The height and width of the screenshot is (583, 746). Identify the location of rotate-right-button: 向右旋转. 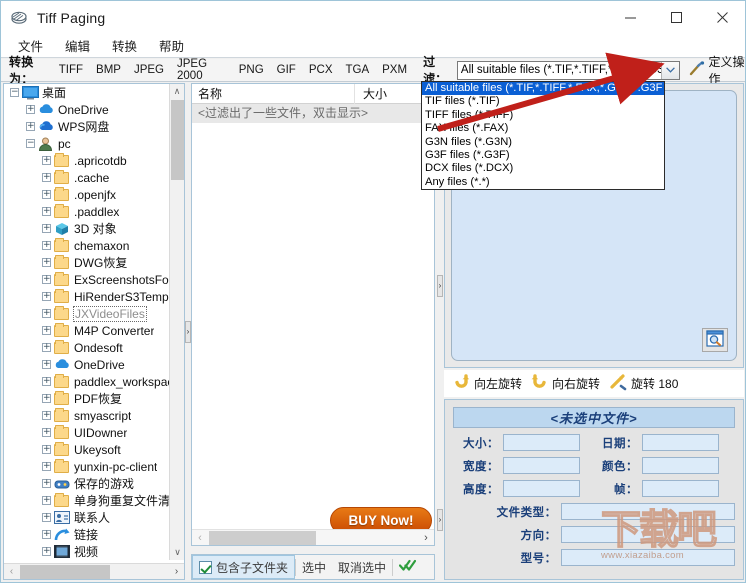
(565, 383).